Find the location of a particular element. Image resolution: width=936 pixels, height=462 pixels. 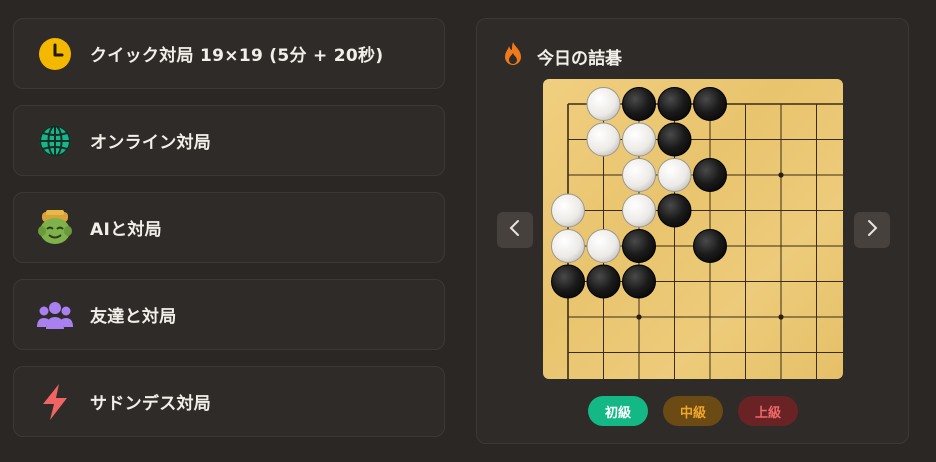

quick-match-label: クイック対局 19×19 (5分 + 20秒) is located at coordinates (237, 56).